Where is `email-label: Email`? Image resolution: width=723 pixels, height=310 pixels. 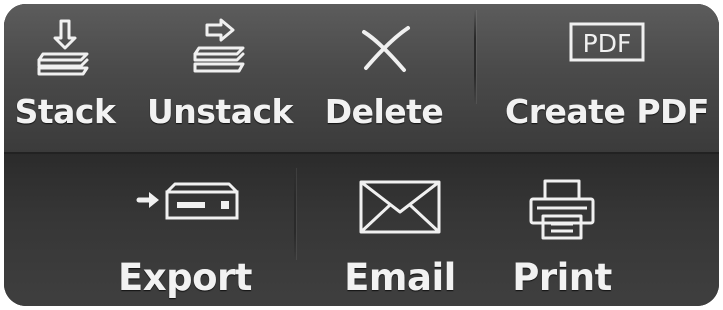 email-label: Email is located at coordinates (400, 277).